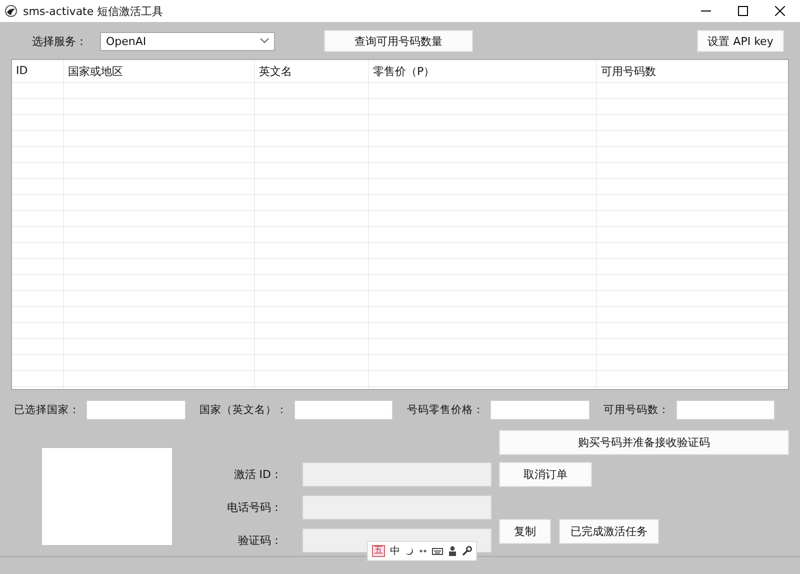 The image size is (800, 574). I want to click on person-icon, so click(452, 551).